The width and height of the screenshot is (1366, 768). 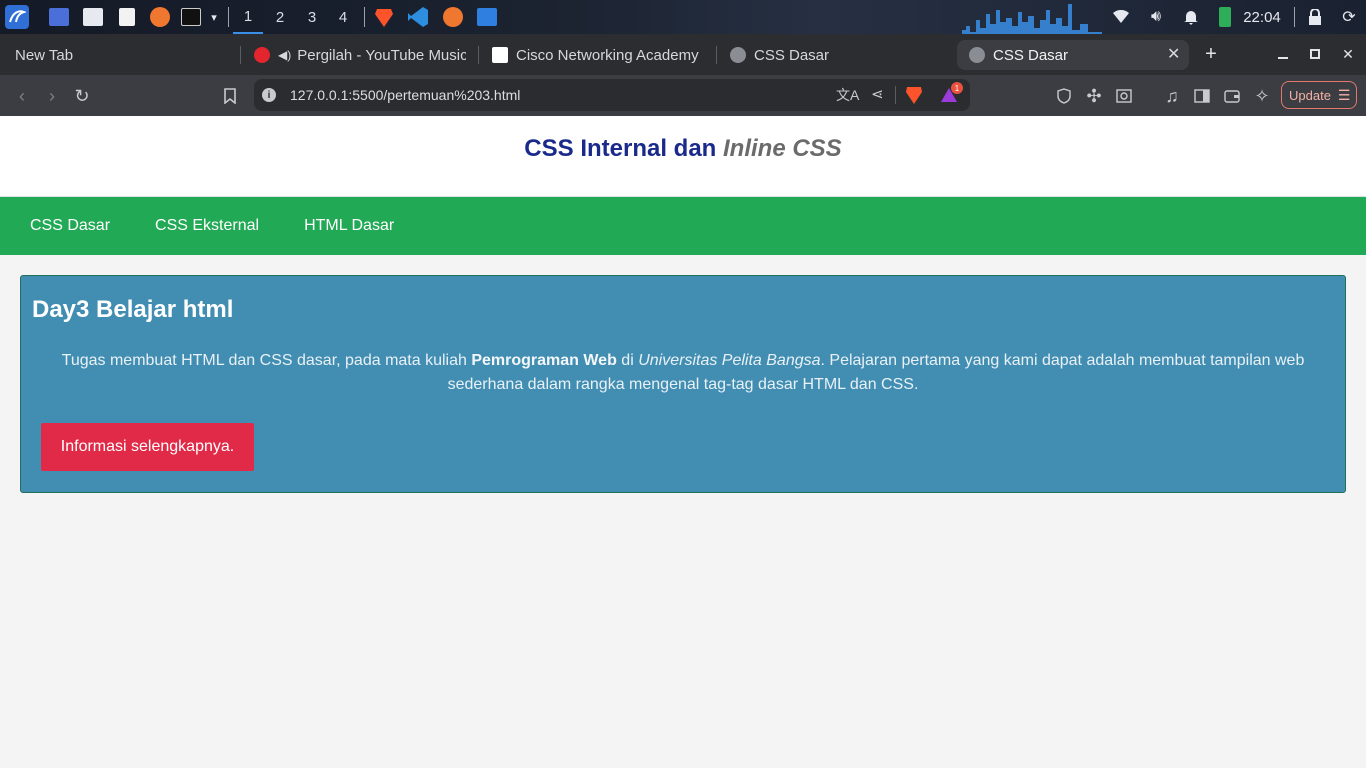 What do you see at coordinates (1310, 95) in the screenshot?
I see `update-label: Update` at bounding box center [1310, 95].